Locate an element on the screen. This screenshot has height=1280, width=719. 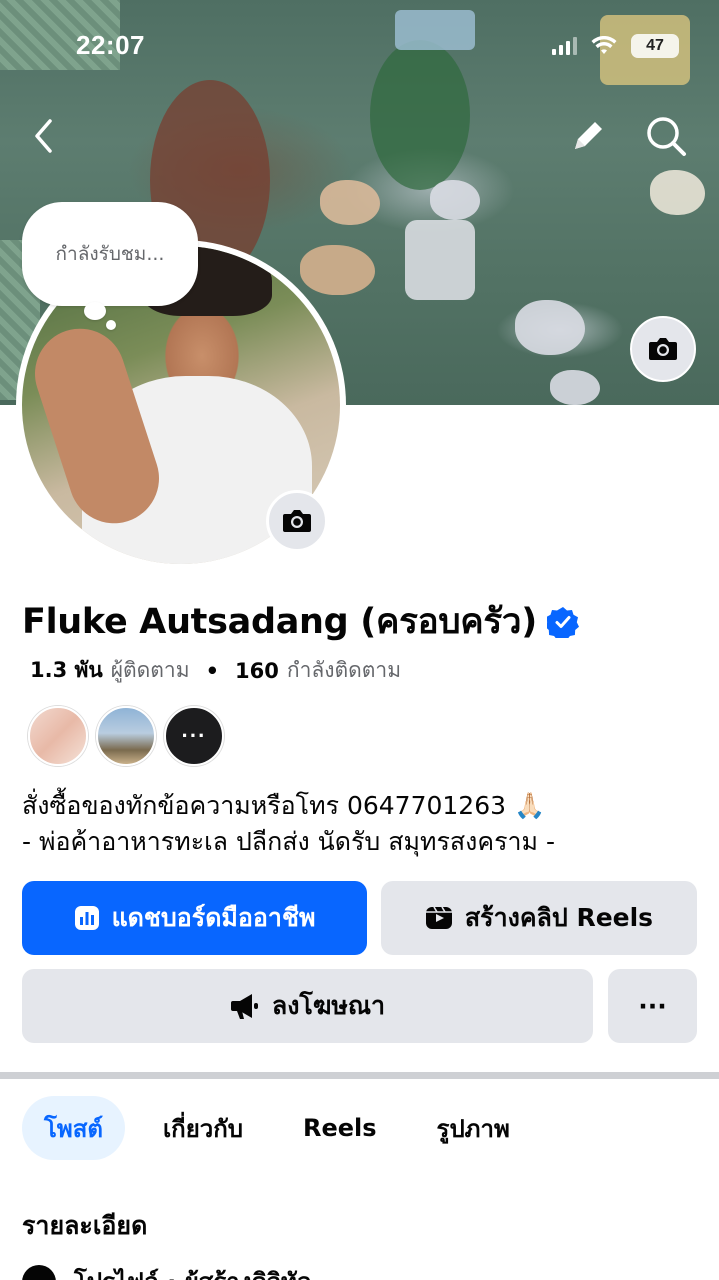
details-title: รายละเอียด is located at coordinates (85, 1225).